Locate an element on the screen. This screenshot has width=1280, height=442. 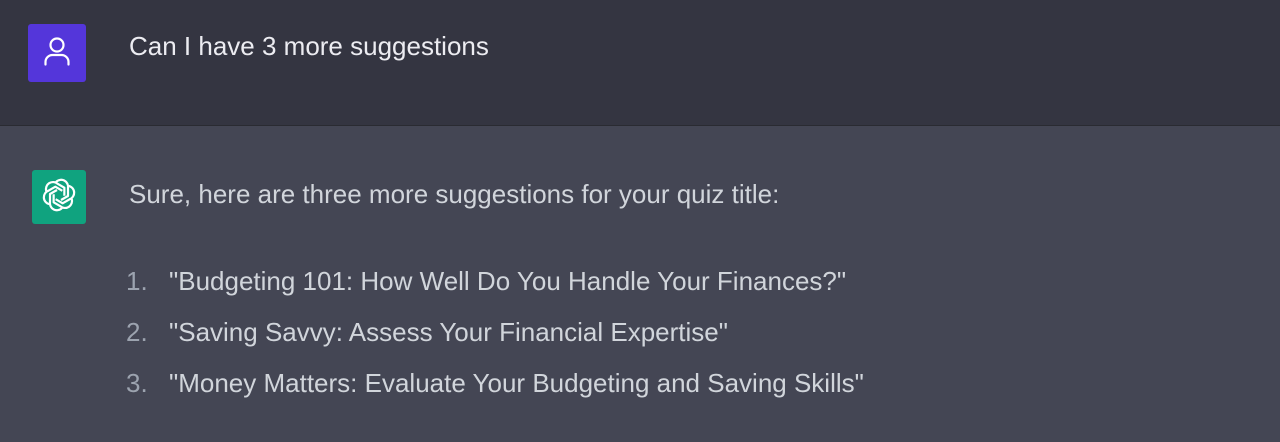
list-item-number: 1. is located at coordinates (137, 281).